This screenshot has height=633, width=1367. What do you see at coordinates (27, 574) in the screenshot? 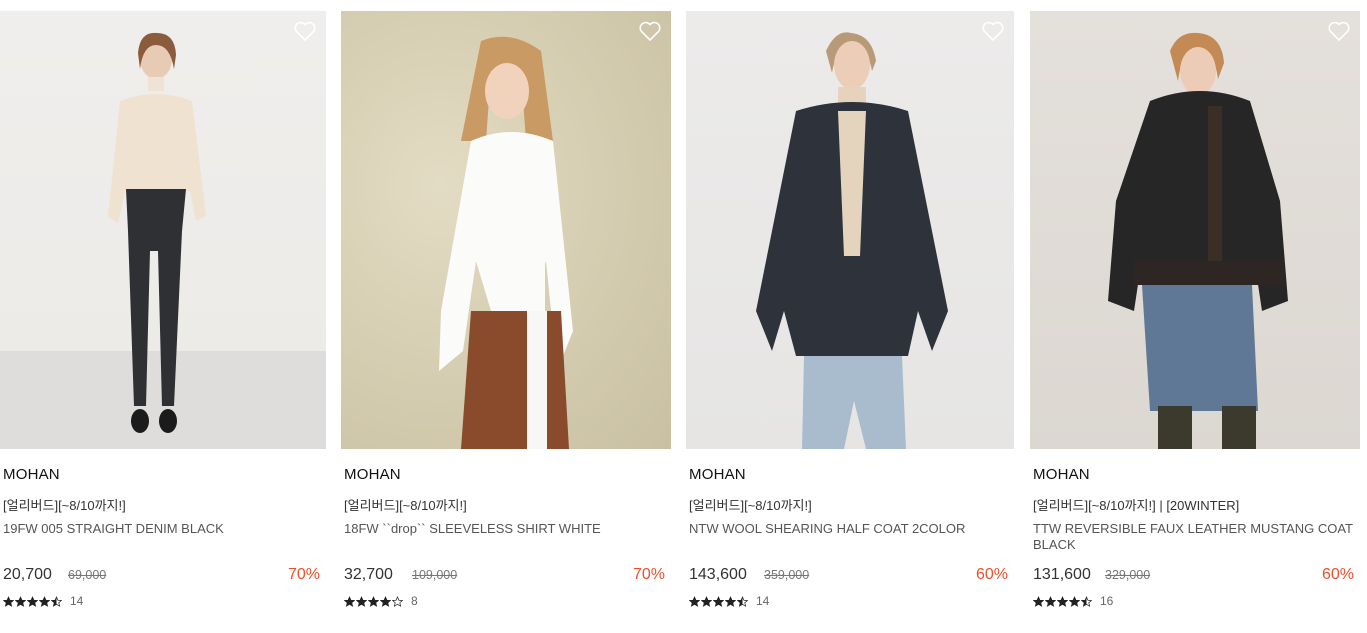
I see `sale-price: 20,700` at bounding box center [27, 574].